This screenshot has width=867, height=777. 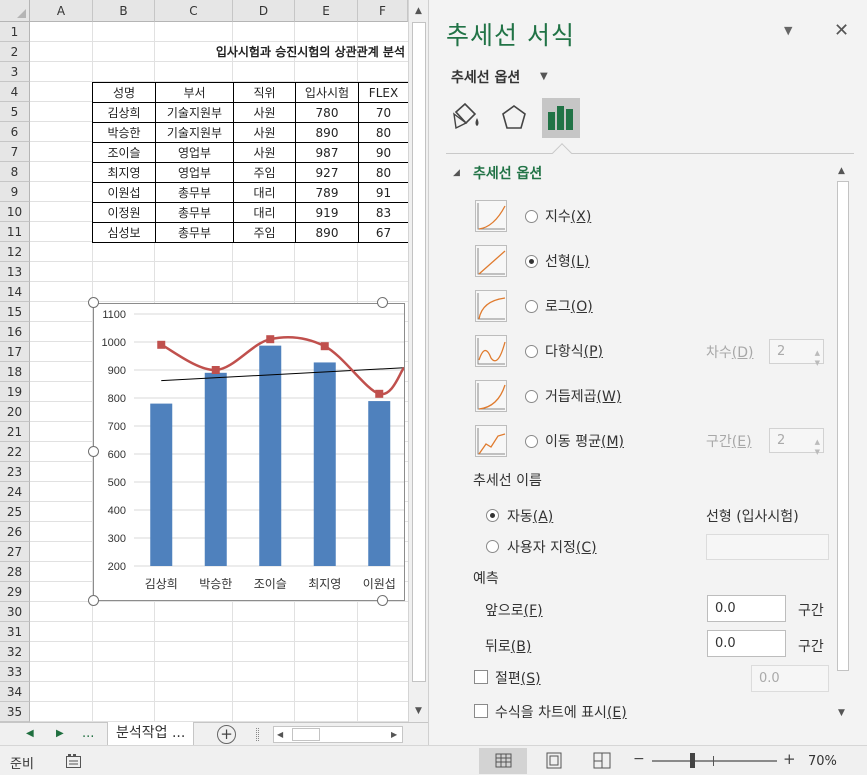 What do you see at coordinates (280, 735) in the screenshot?
I see `scroll-left-arrow-icon: ◀` at bounding box center [280, 735].